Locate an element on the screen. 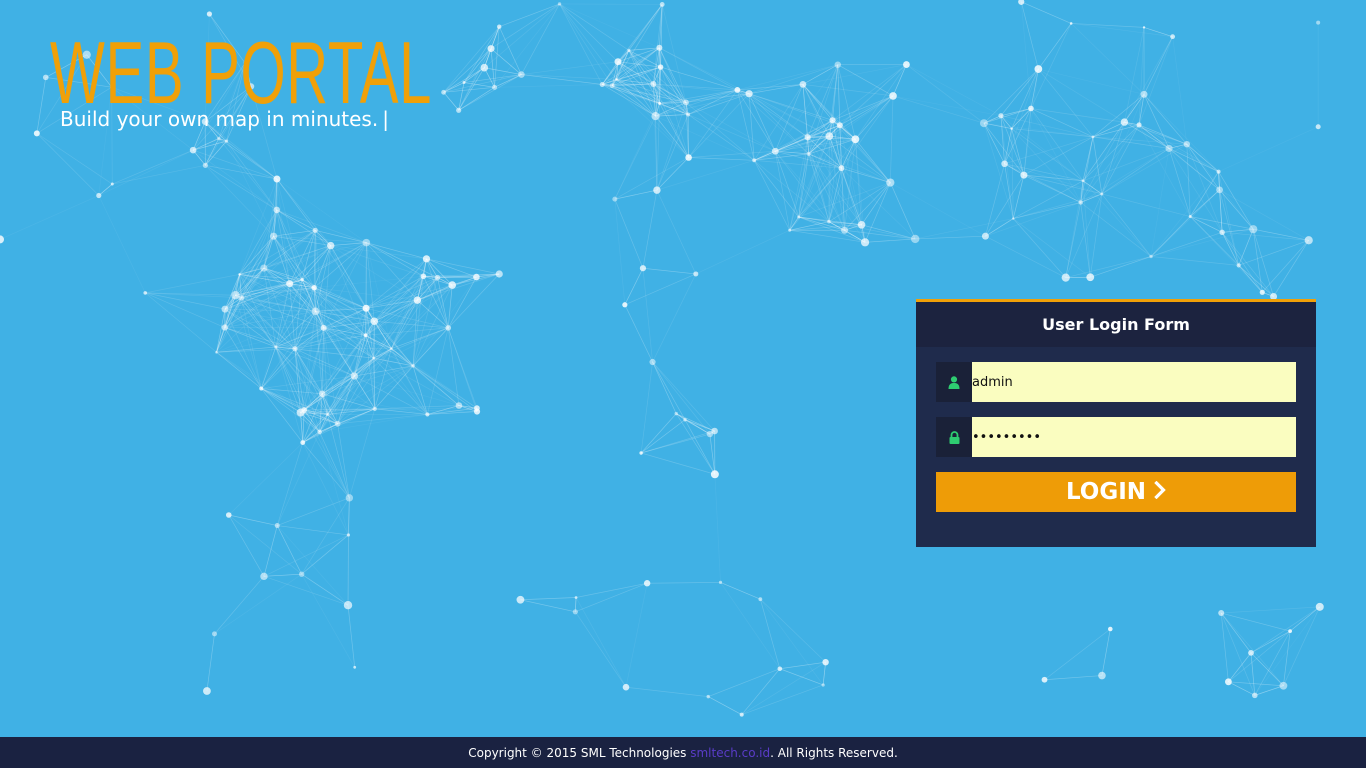  typing-cursor: | is located at coordinates (385, 119).